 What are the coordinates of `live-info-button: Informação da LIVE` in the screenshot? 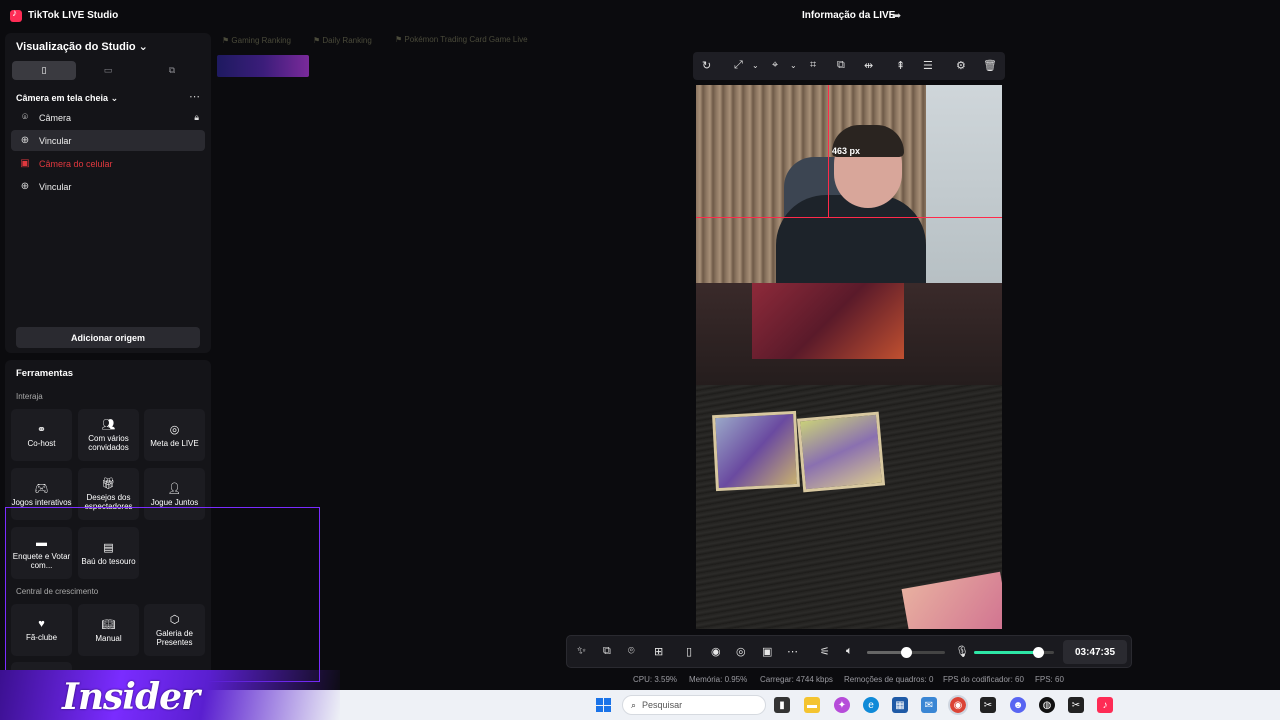 It's located at (848, 15).